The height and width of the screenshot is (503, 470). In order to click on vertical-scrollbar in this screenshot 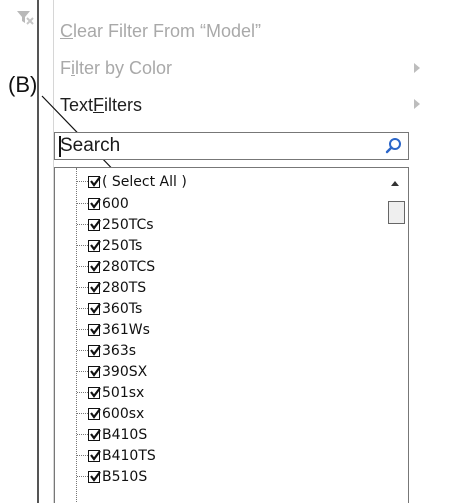, I will do `click(397, 335)`.